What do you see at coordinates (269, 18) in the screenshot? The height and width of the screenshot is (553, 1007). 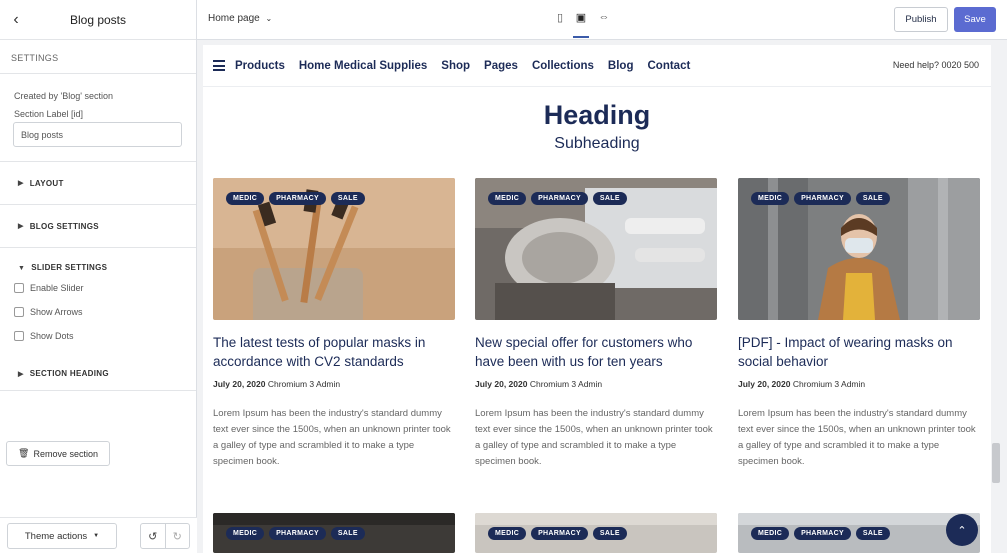 I see `chevron-down-icon: ⌄` at bounding box center [269, 18].